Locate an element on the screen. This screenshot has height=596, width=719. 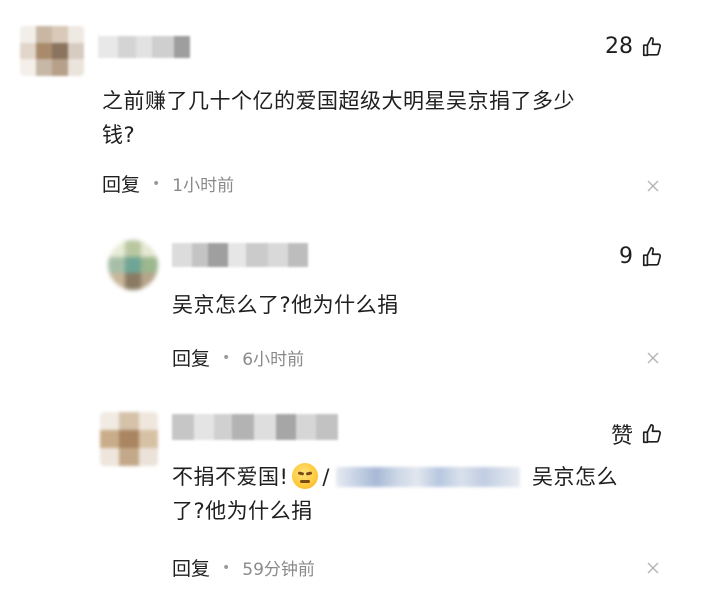
like-count: 9 is located at coordinates (626, 256).